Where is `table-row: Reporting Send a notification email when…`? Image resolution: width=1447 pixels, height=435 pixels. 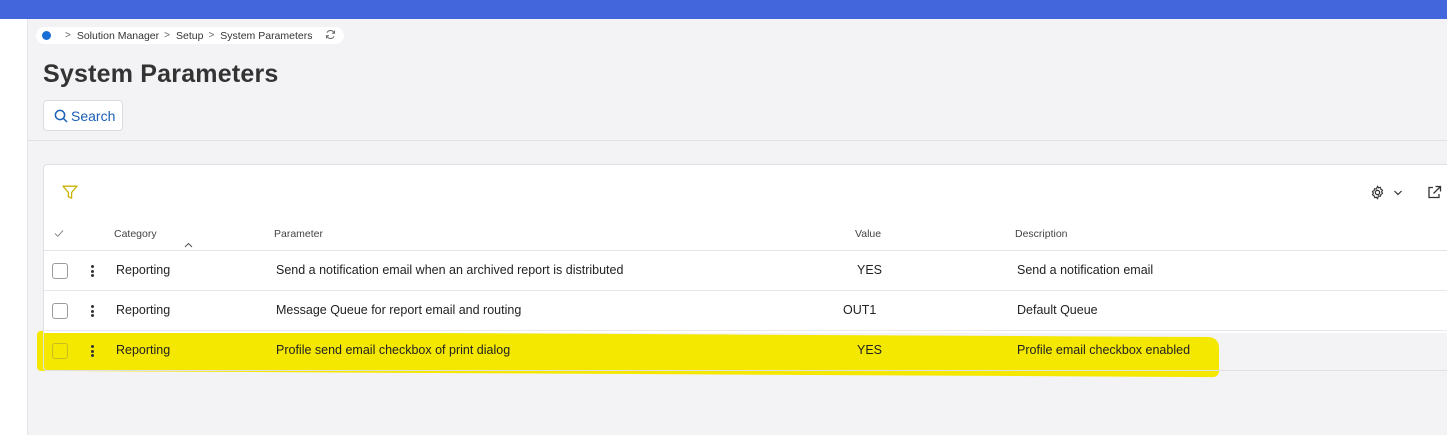
table-row: Reporting Send a notification email when… is located at coordinates (745, 271).